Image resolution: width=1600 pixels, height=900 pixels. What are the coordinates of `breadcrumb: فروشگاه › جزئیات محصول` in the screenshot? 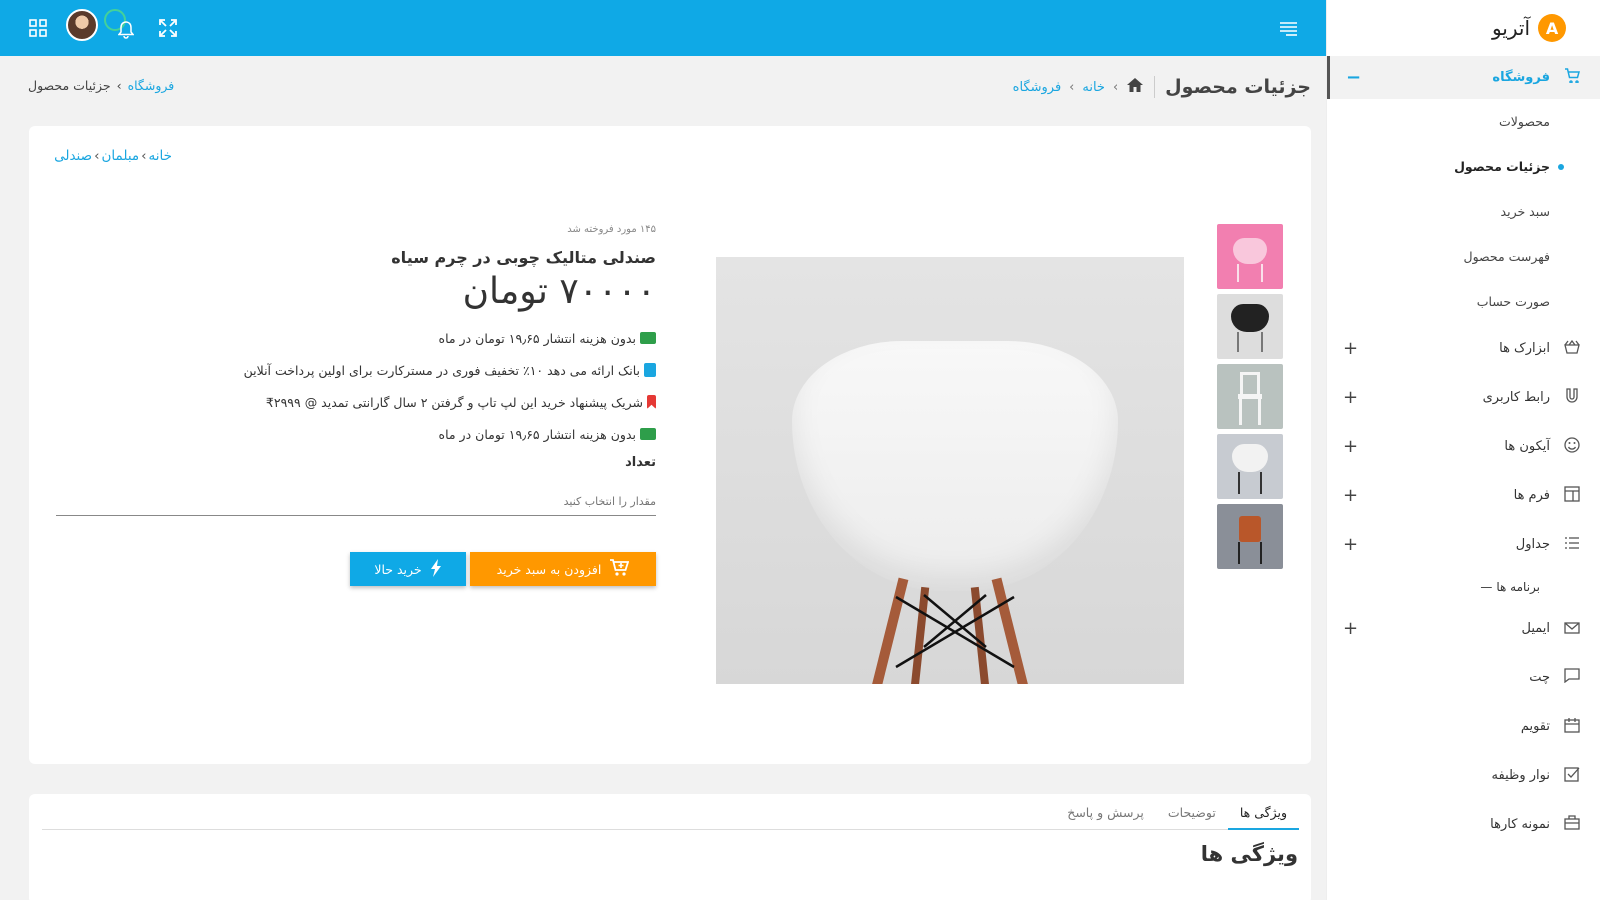 It's located at (101, 85).